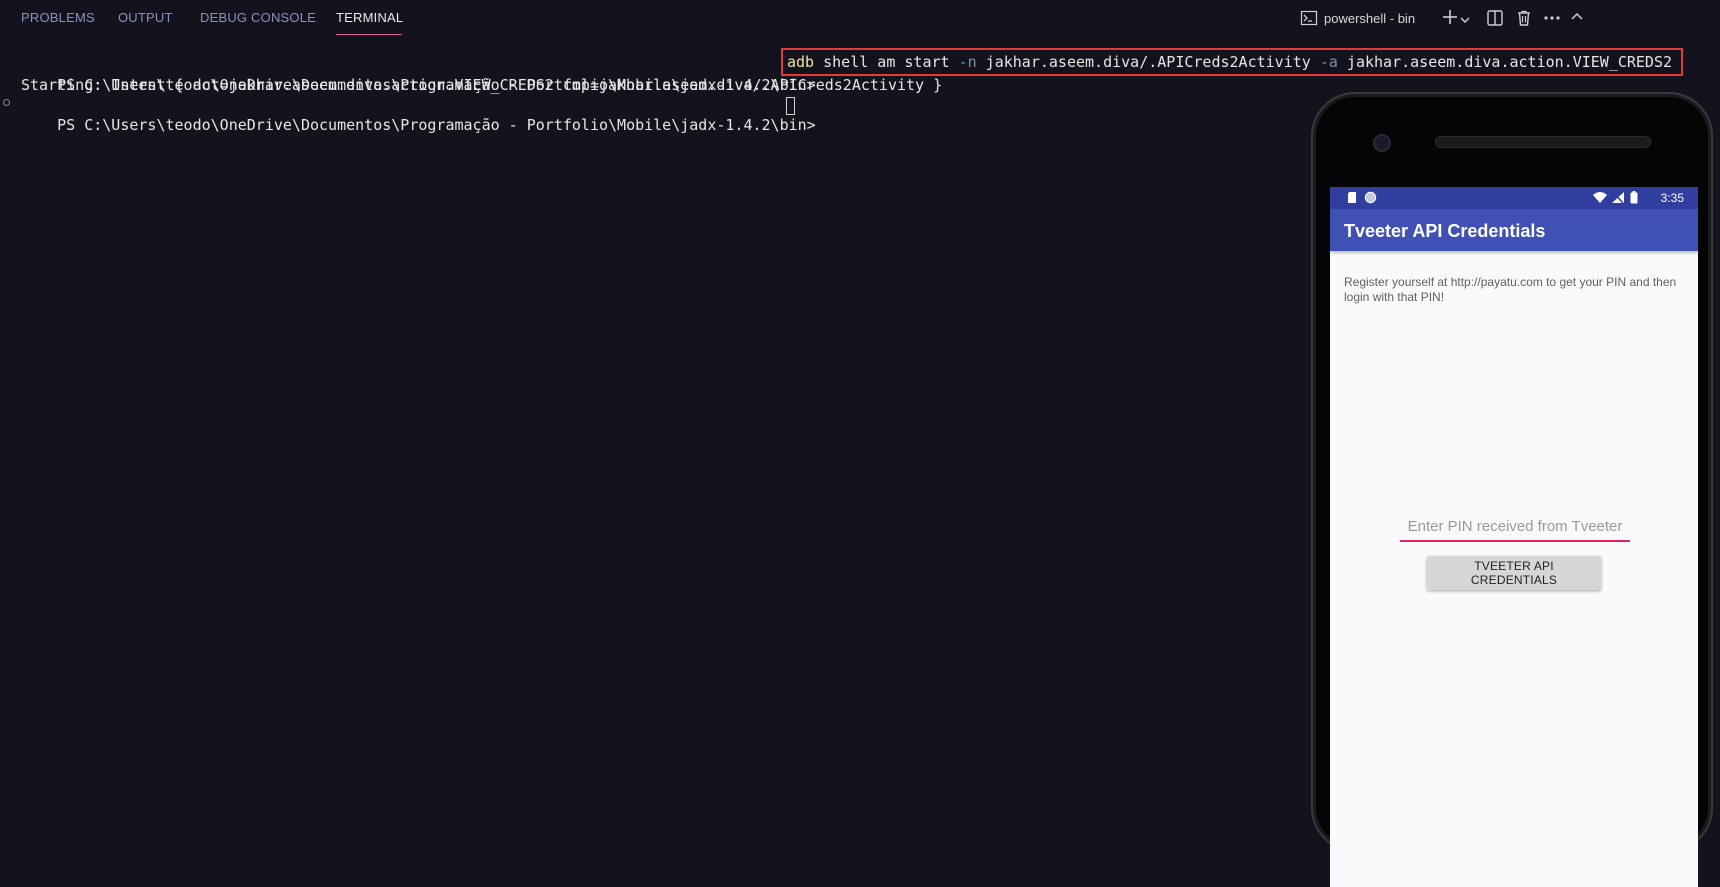 The height and width of the screenshot is (887, 1720). I want to click on launch-profile-chevron-down-icon, so click(1465, 21).